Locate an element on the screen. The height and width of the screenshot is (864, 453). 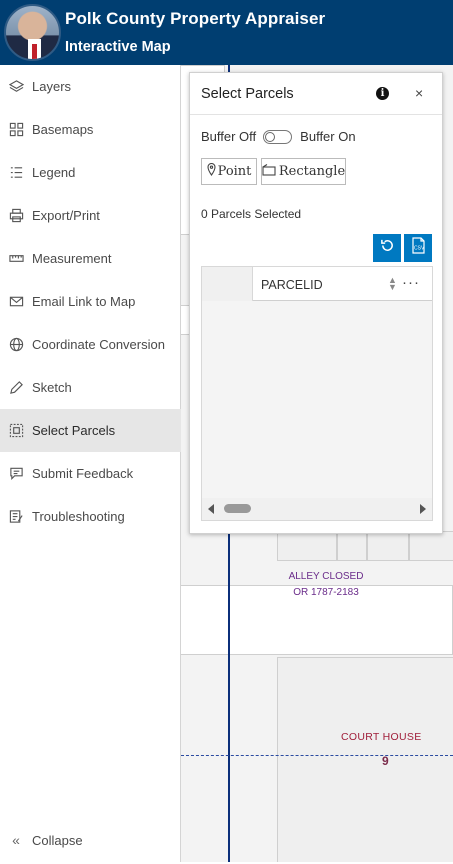
ruler-icon is located at coordinates (16, 258).